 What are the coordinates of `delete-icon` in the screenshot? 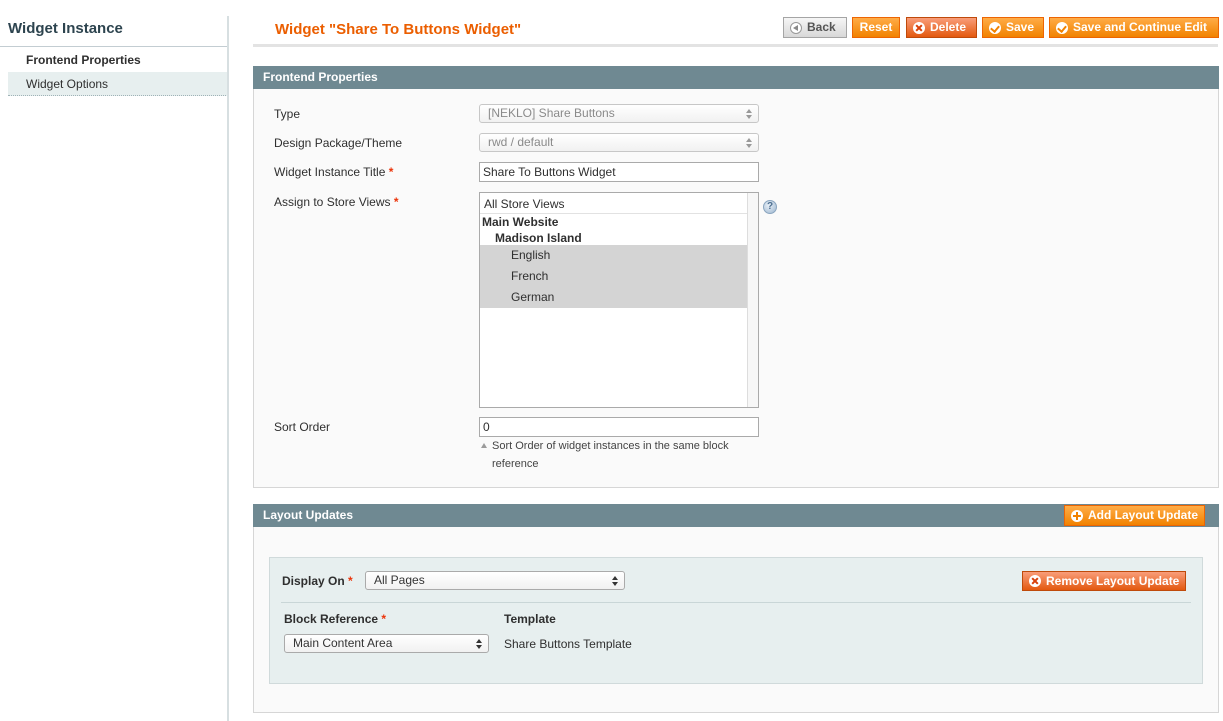 It's located at (919, 27).